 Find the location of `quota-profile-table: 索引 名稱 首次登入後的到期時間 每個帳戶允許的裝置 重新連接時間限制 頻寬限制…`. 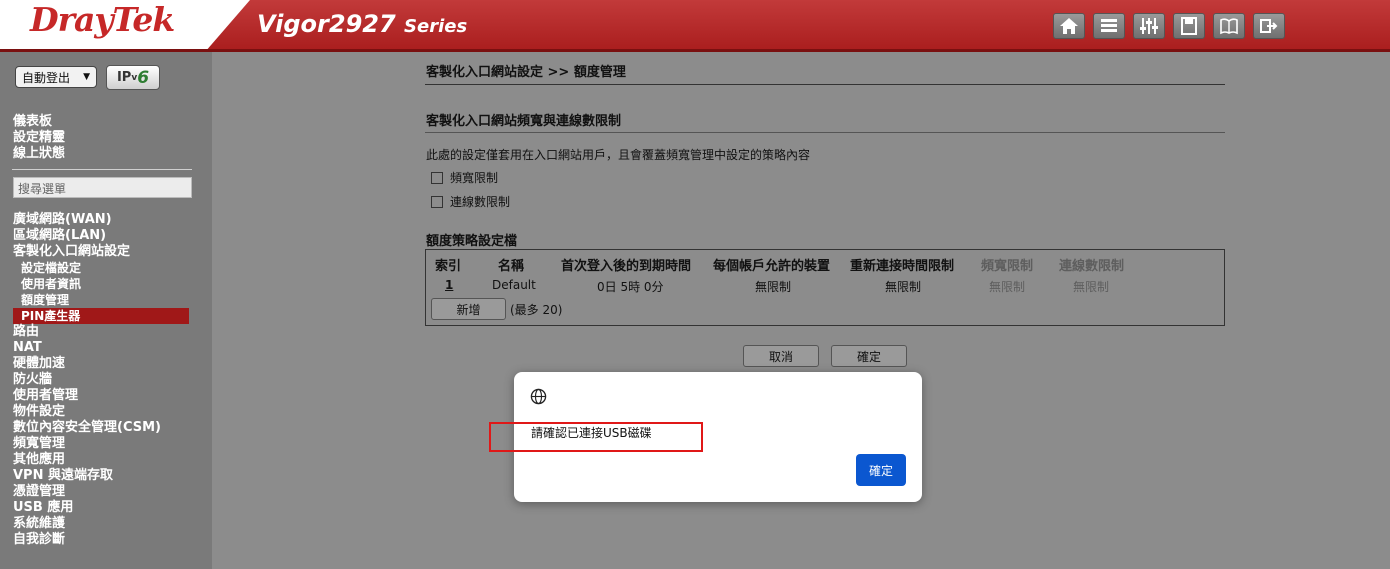

quota-profile-table: 索引 名稱 首次登入後的到期時間 每個帳戶允許的裝置 重新連接時間限制 頻寬限制… is located at coordinates (825, 287).